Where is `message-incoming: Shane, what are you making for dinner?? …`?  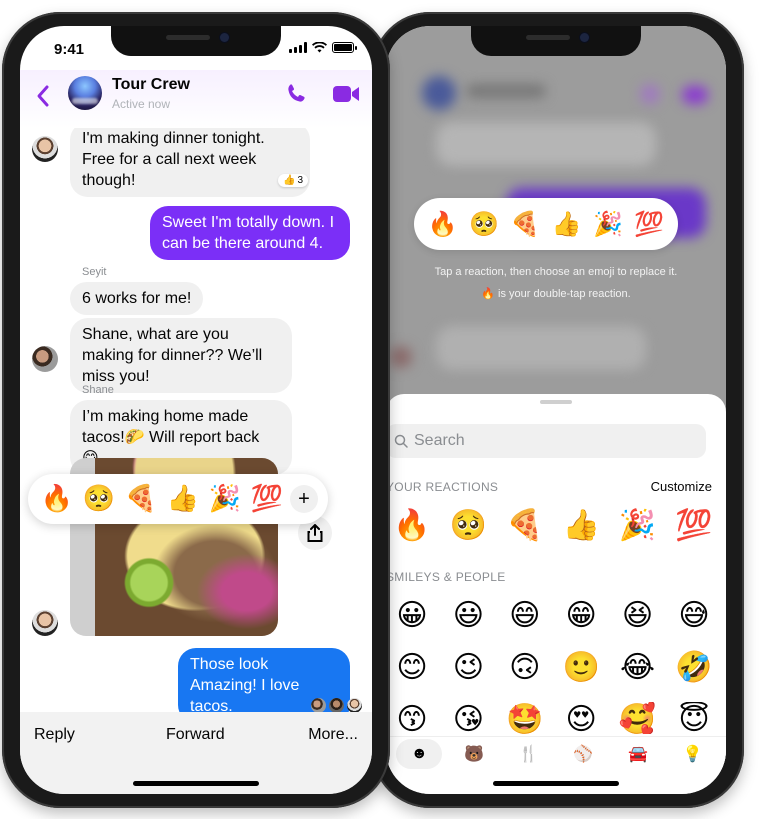 message-incoming: Shane, what are you making for dinner?? … is located at coordinates (181, 355).